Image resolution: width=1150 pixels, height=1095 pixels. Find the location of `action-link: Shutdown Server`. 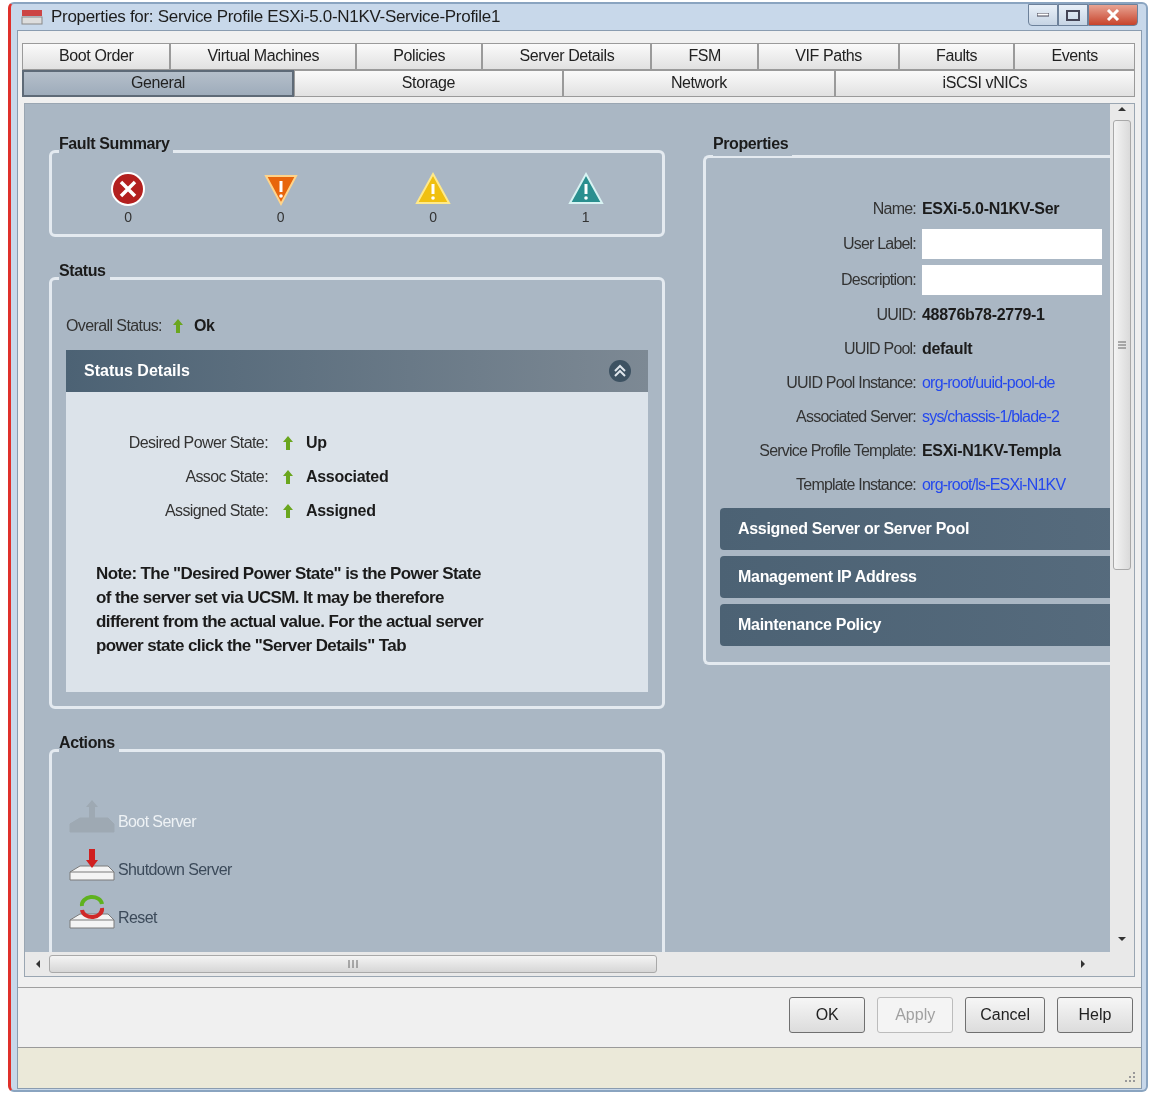

action-link: Shutdown Server is located at coordinates (175, 869).